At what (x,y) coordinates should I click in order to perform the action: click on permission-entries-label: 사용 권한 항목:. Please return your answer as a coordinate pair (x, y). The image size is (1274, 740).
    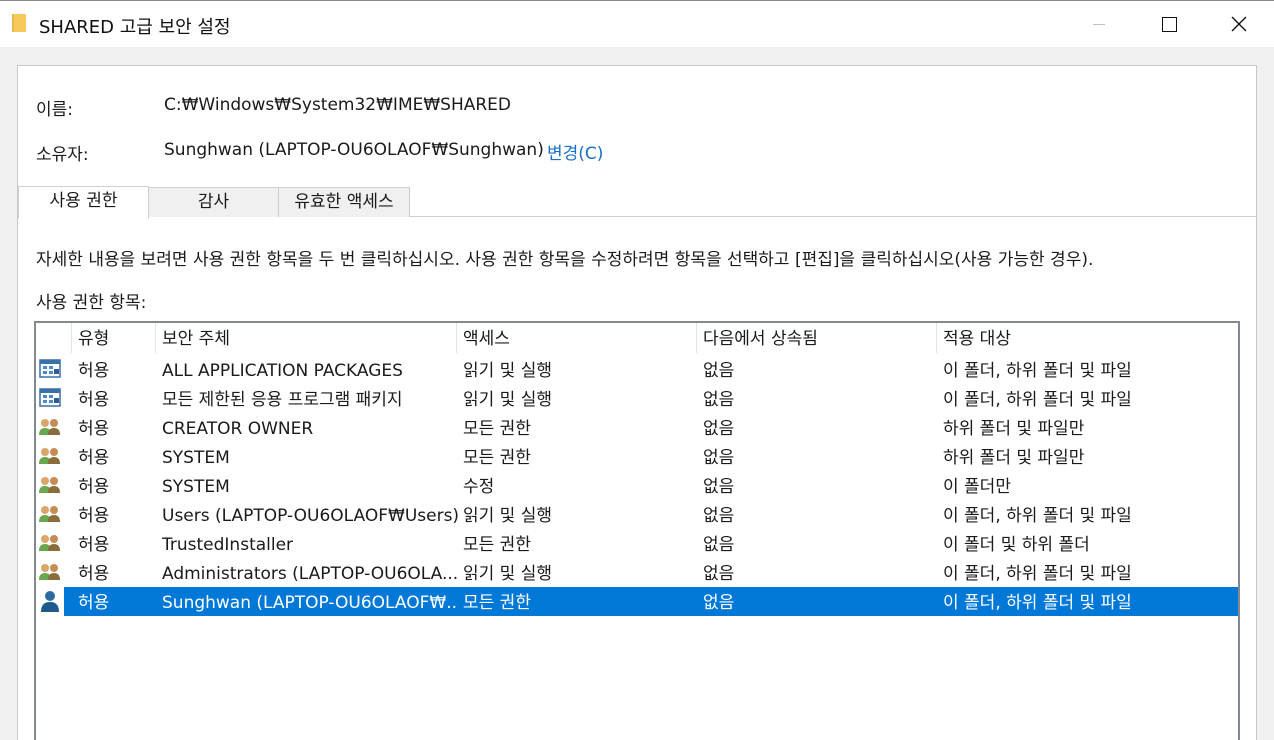
    Looking at the image, I should click on (91, 303).